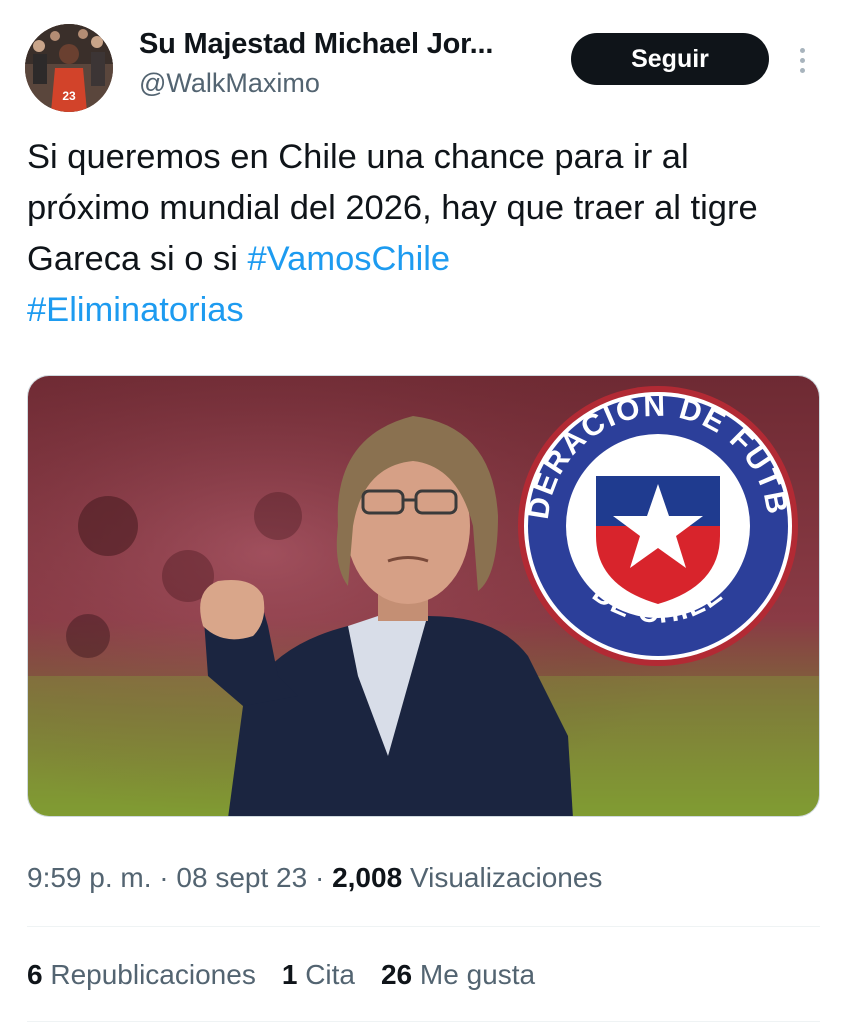 The height and width of the screenshot is (1024, 847). I want to click on author-handle: @WalkMaximo, so click(229, 83).